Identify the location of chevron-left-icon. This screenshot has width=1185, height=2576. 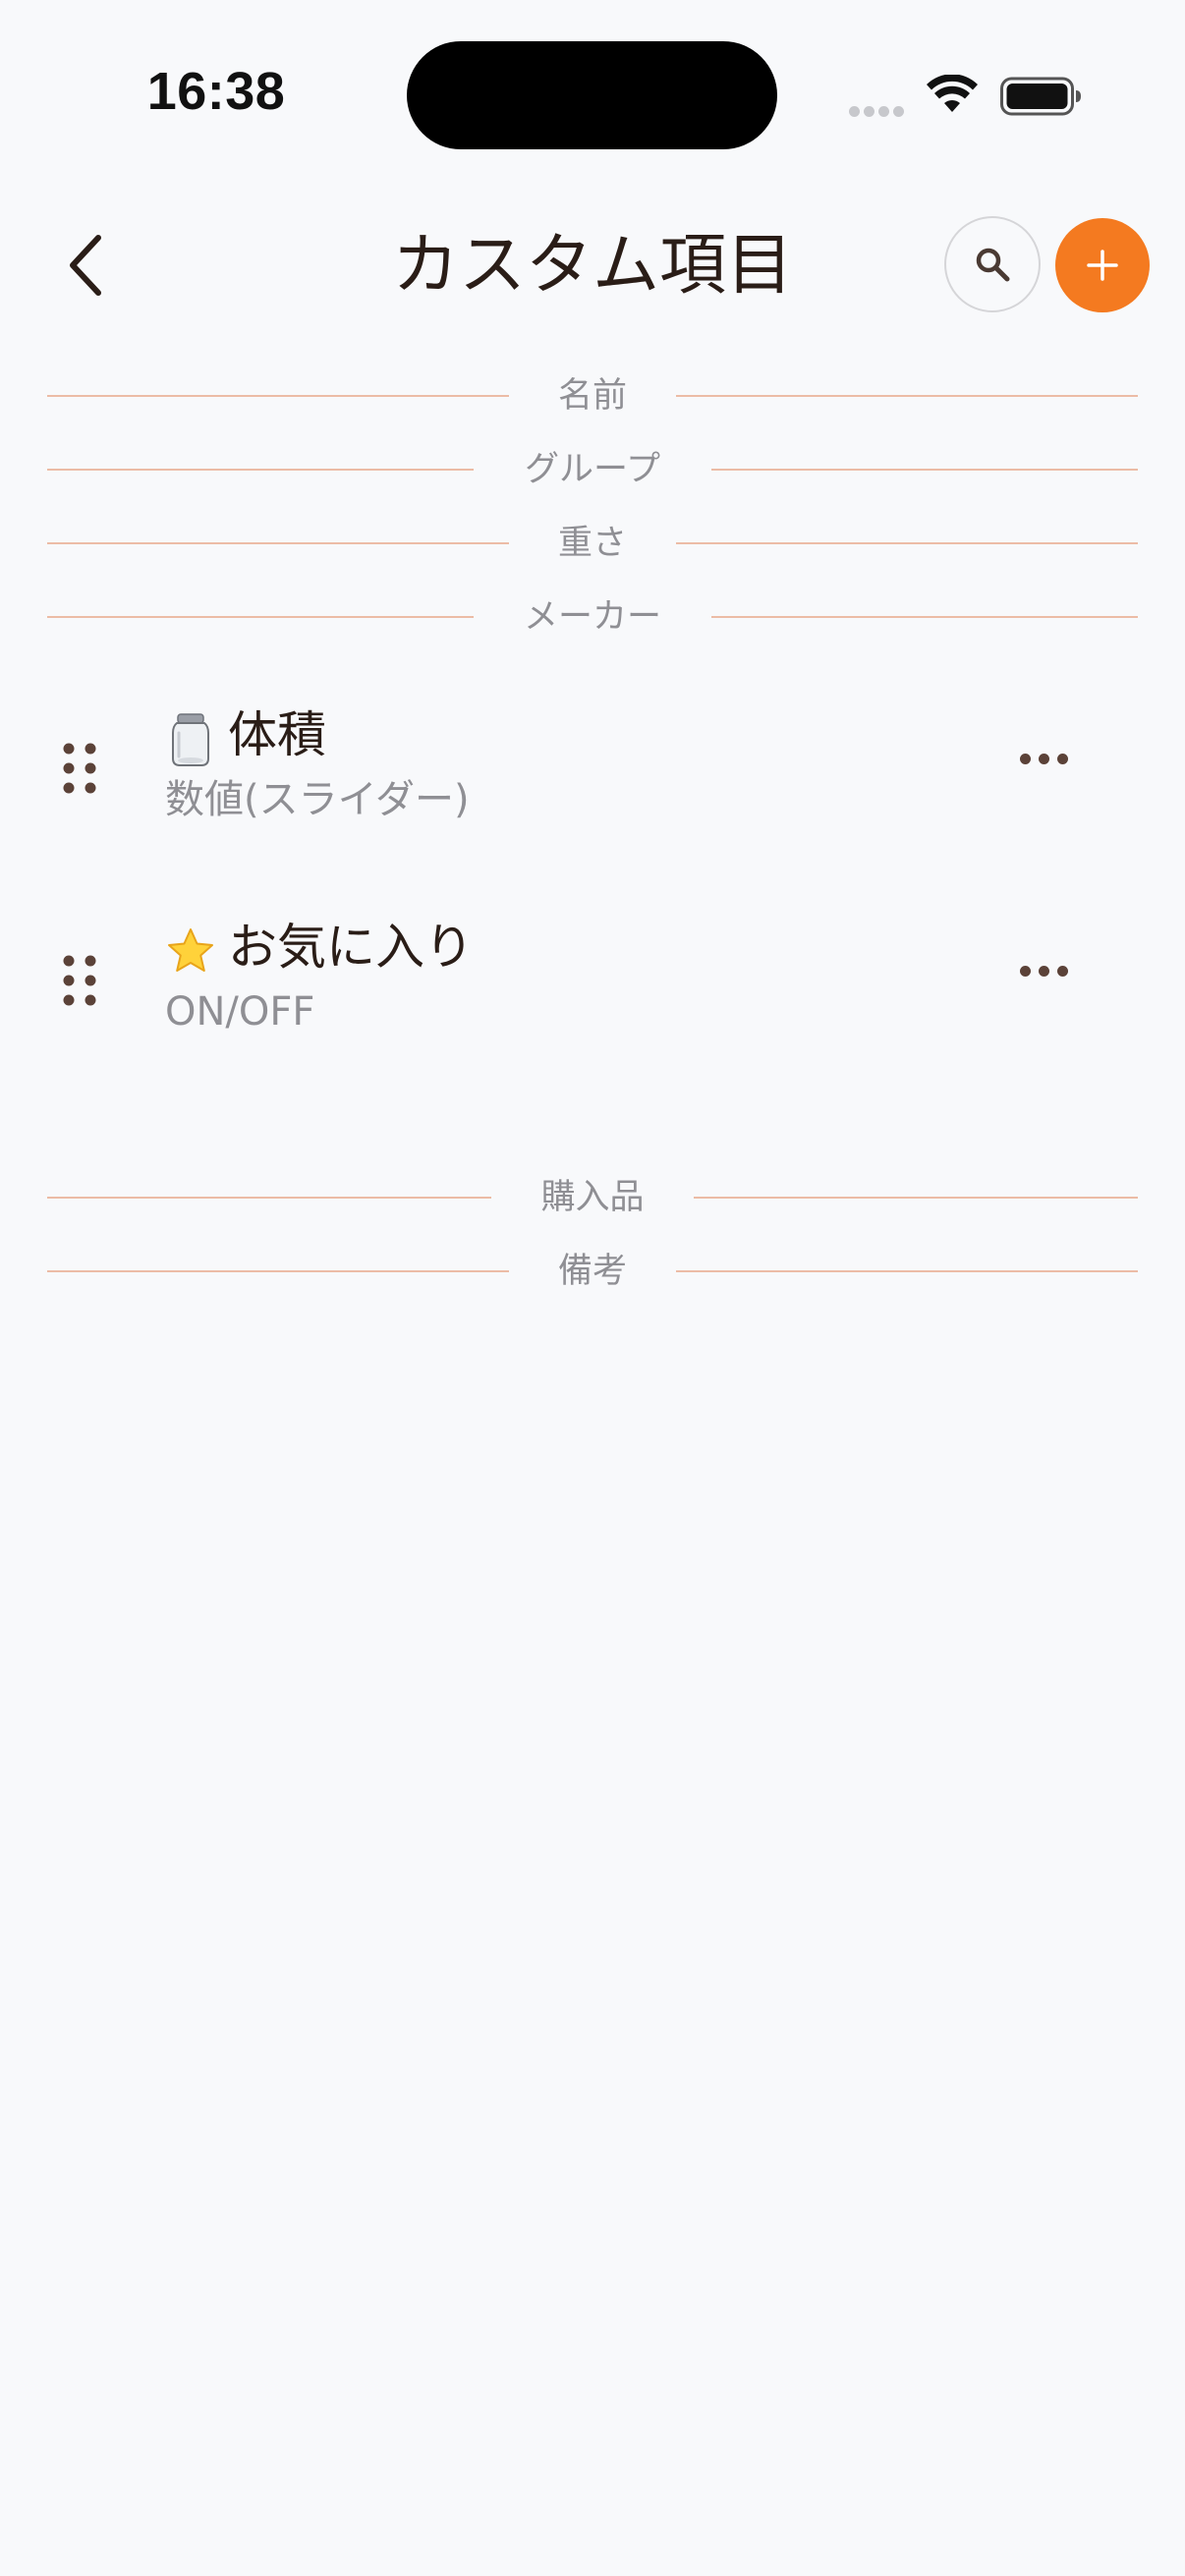
(85, 265).